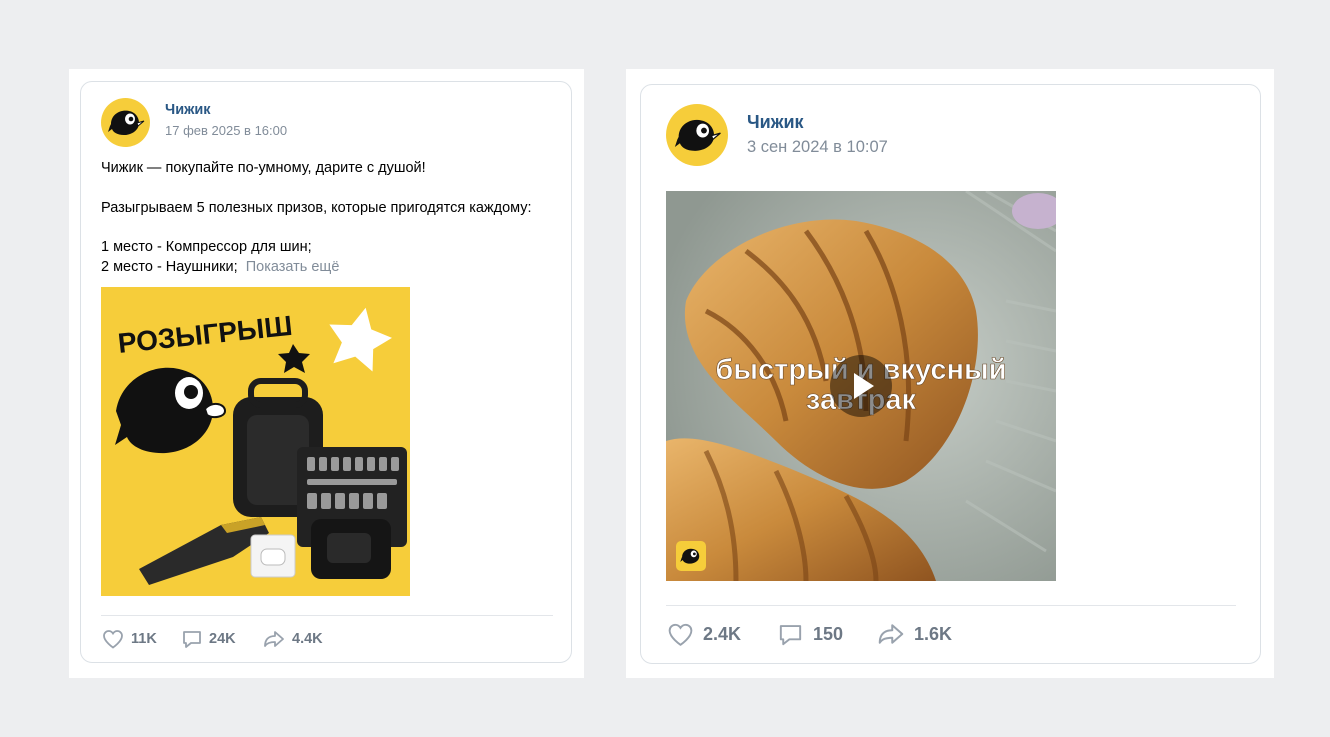 This screenshot has height=737, width=1330. I want to click on like-button: 2.4K, so click(703, 634).